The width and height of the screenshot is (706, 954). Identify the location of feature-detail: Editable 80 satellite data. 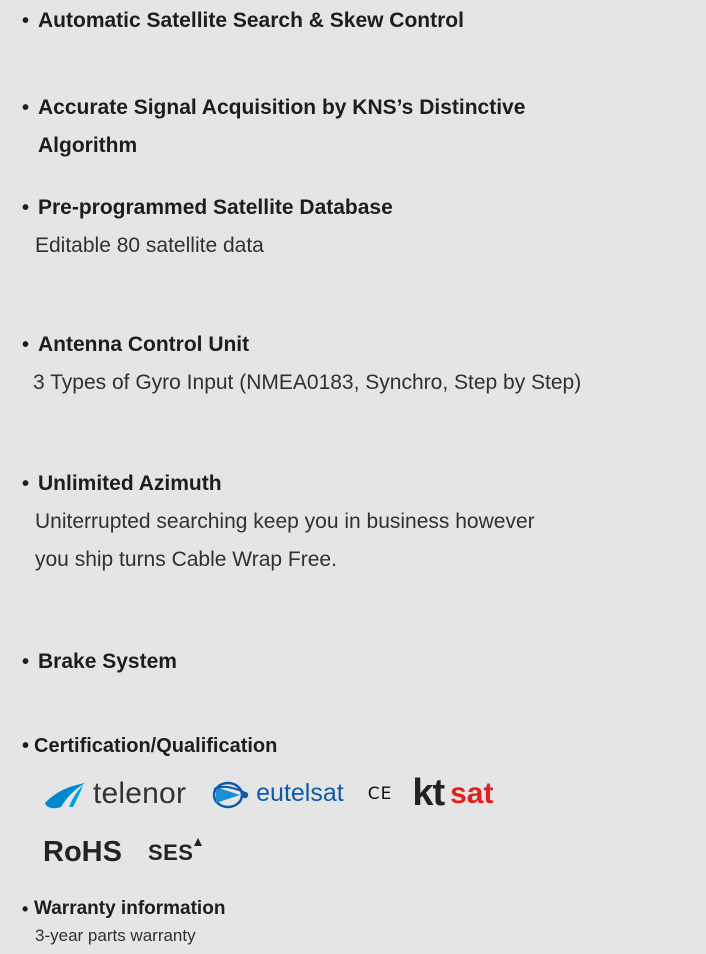
(149, 245).